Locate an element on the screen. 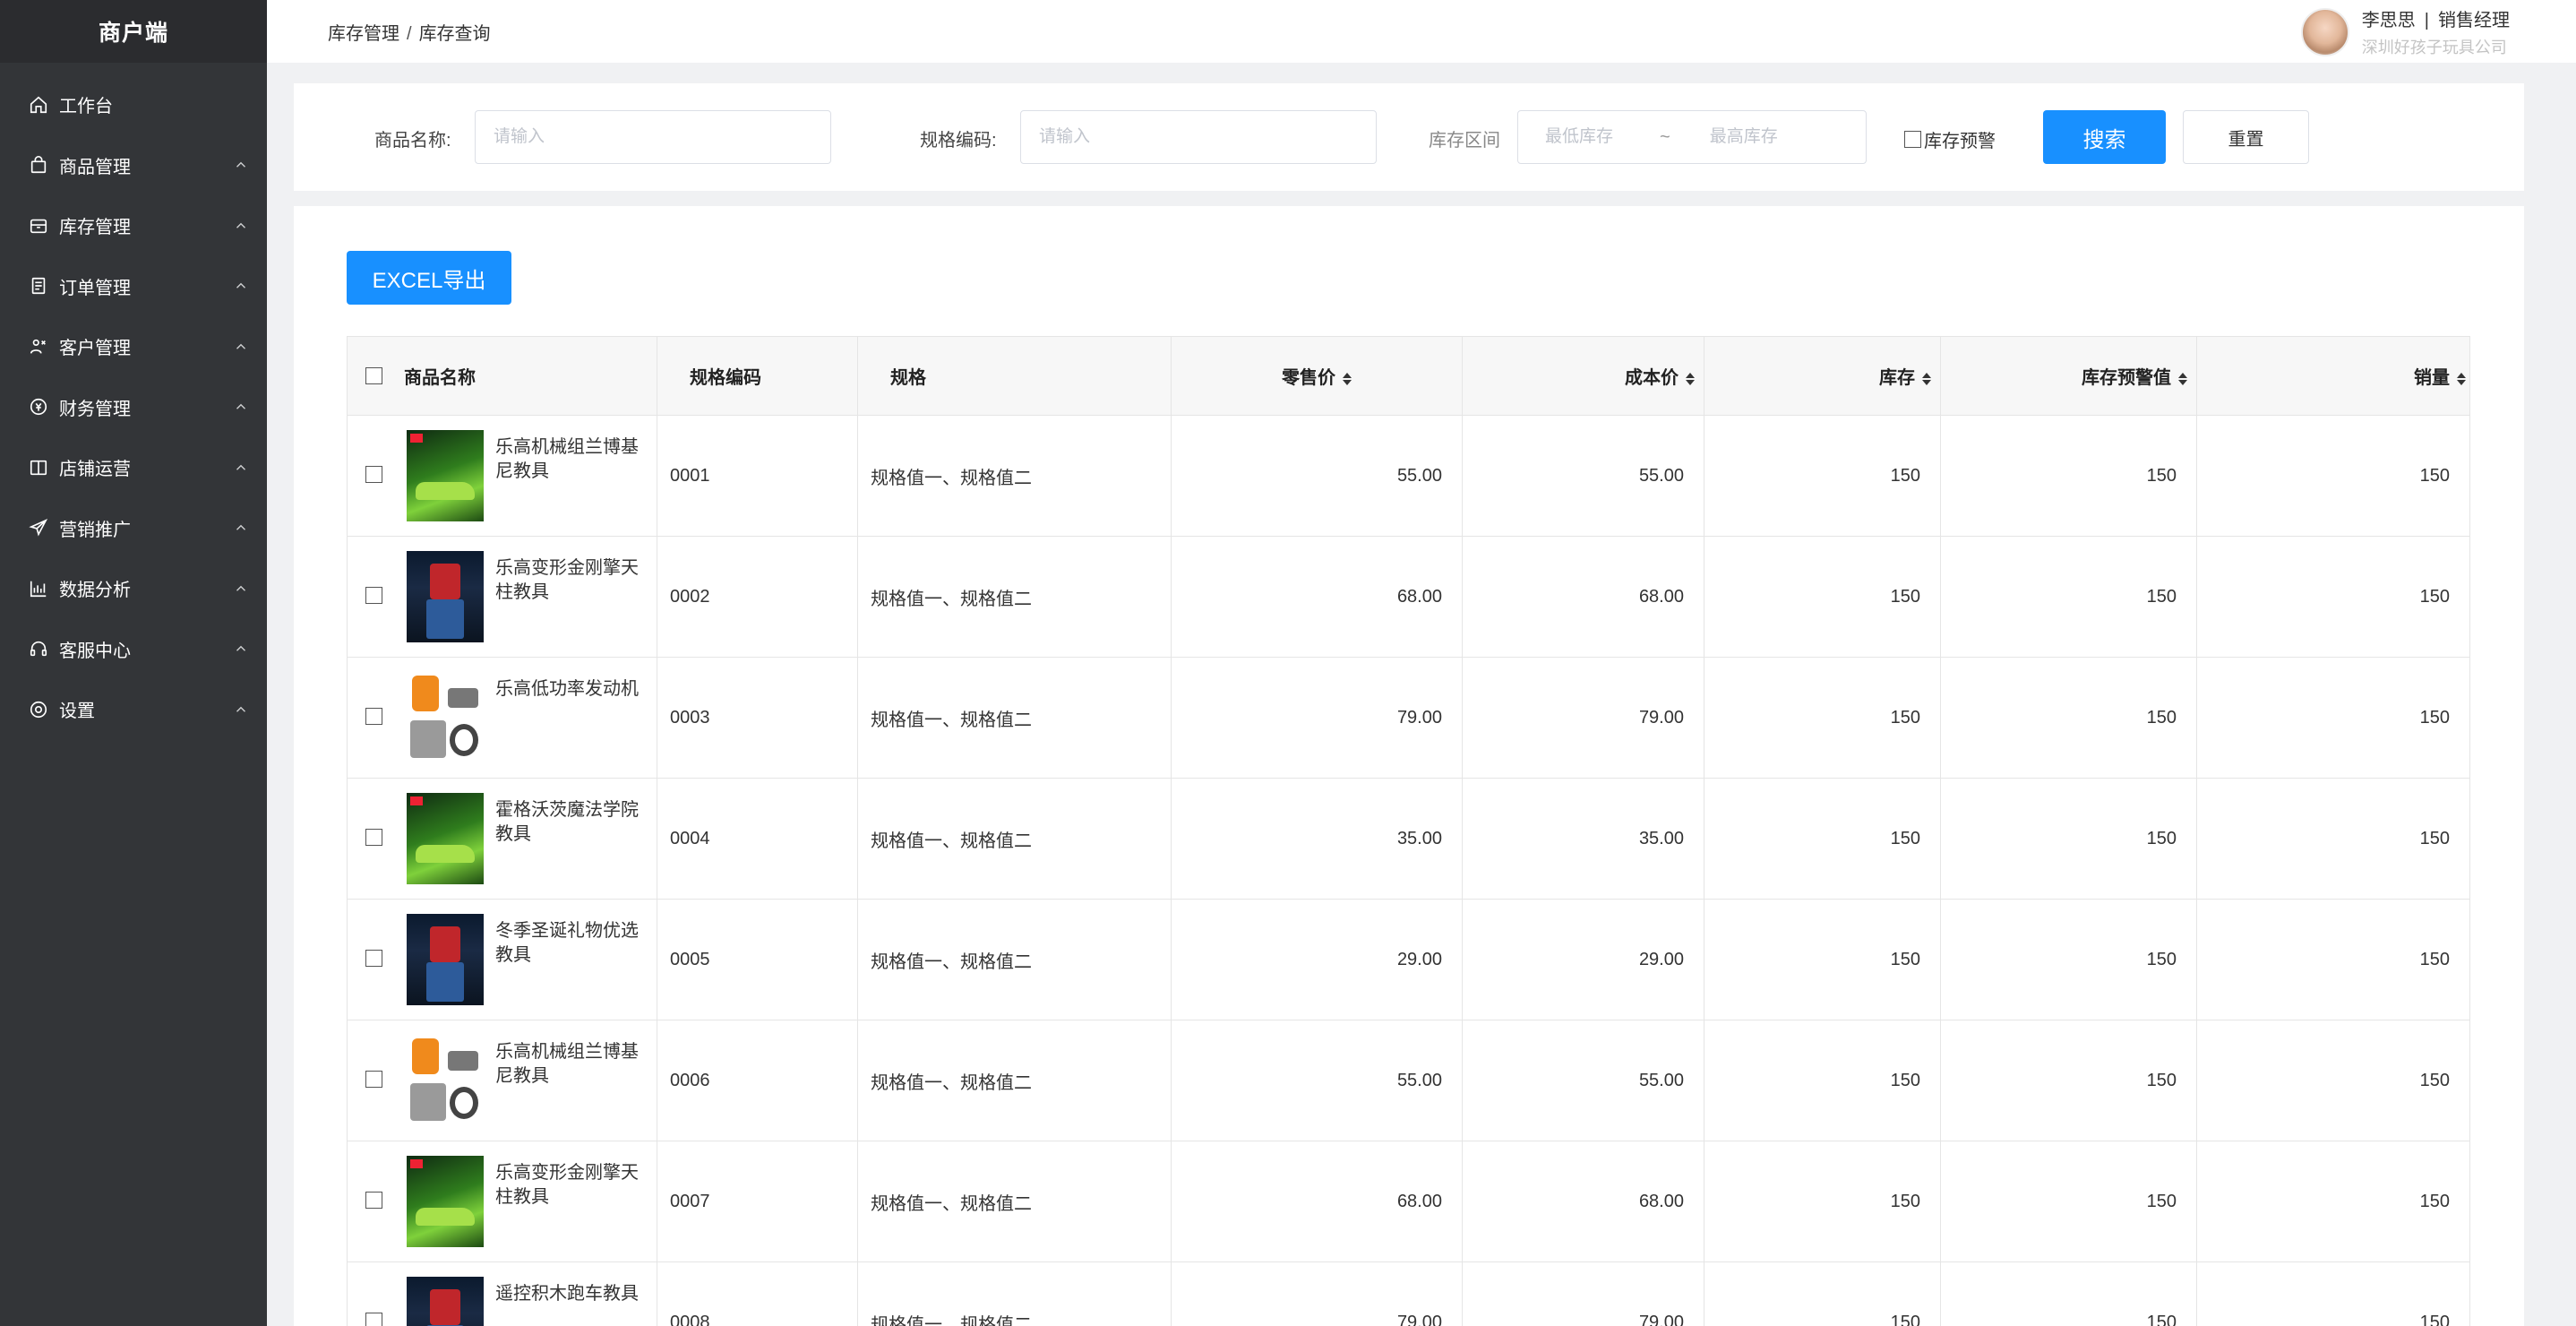 The image size is (2576, 1326). product-name: 霍格沃茨魔法学院教具 is located at coordinates (567, 820).